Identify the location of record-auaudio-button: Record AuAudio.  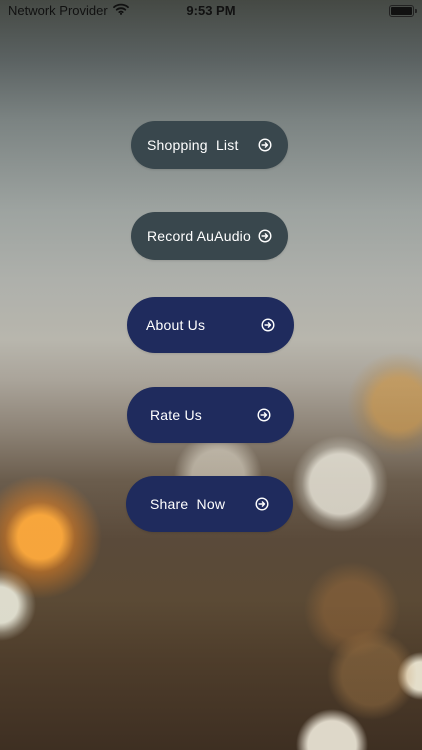
(209, 236).